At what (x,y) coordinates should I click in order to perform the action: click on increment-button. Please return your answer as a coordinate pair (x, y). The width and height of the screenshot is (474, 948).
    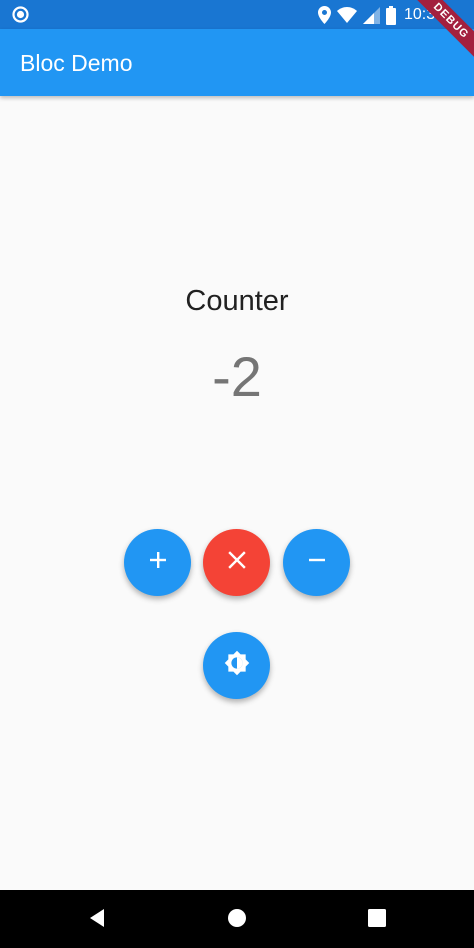
    Looking at the image, I should click on (157, 562).